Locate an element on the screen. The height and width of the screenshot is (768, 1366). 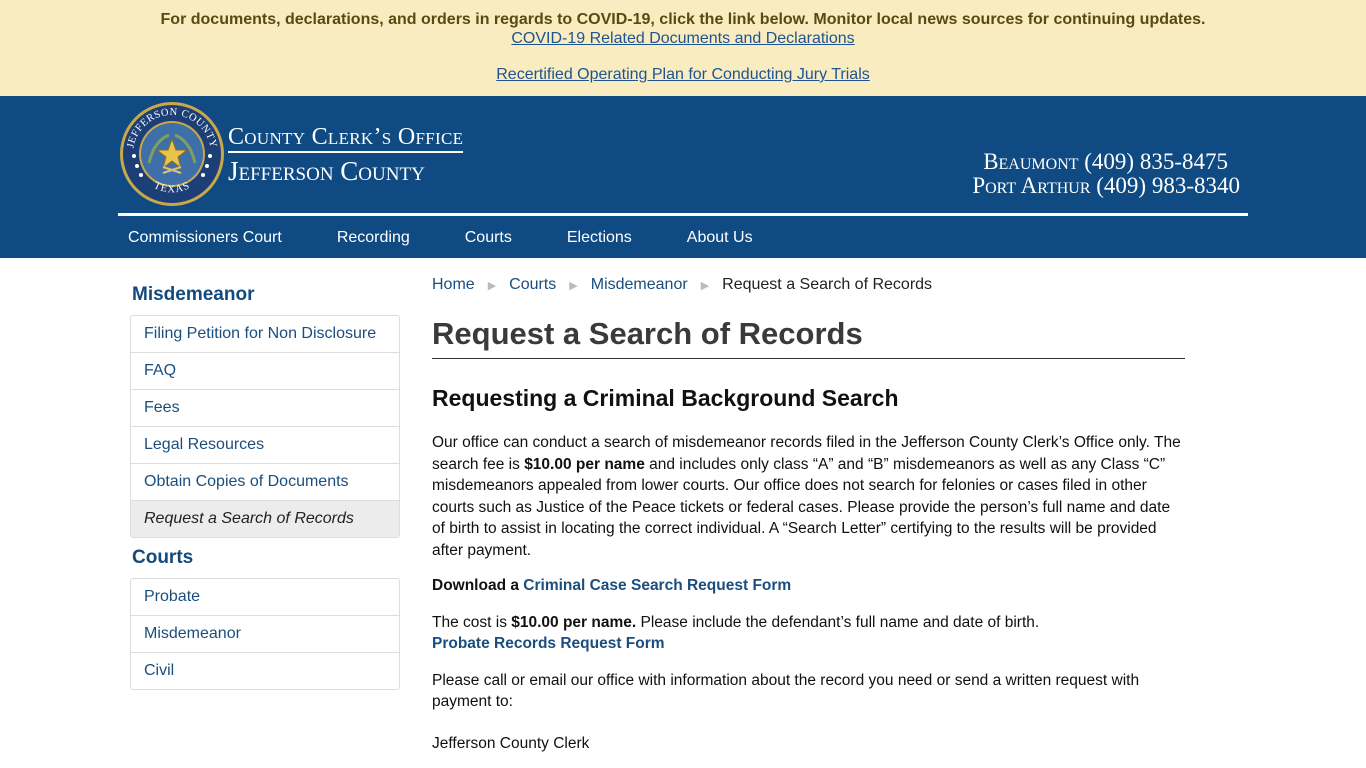
sidebar-heading-courts: Courts is located at coordinates (265, 558).